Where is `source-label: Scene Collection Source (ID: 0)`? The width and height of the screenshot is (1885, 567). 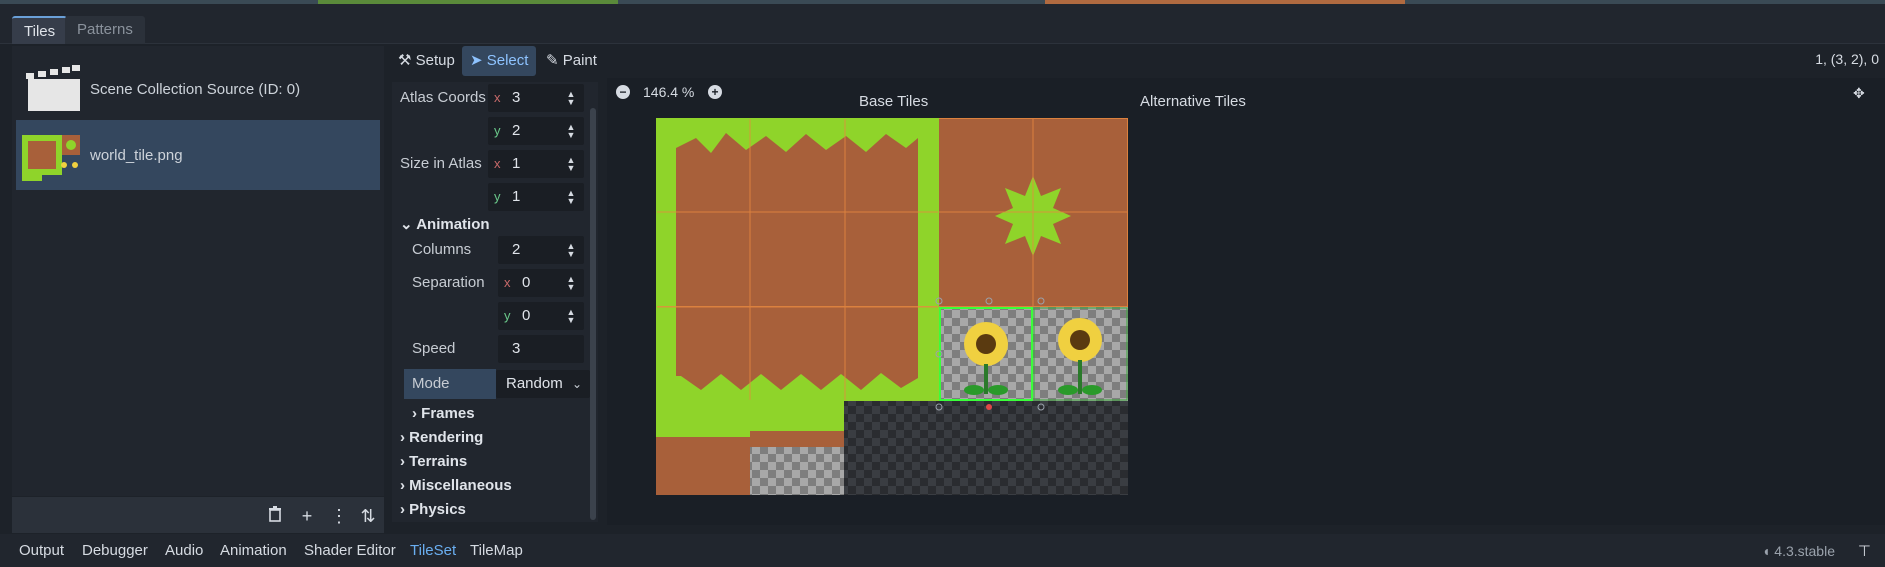 source-label: Scene Collection Source (ID: 0) is located at coordinates (195, 89).